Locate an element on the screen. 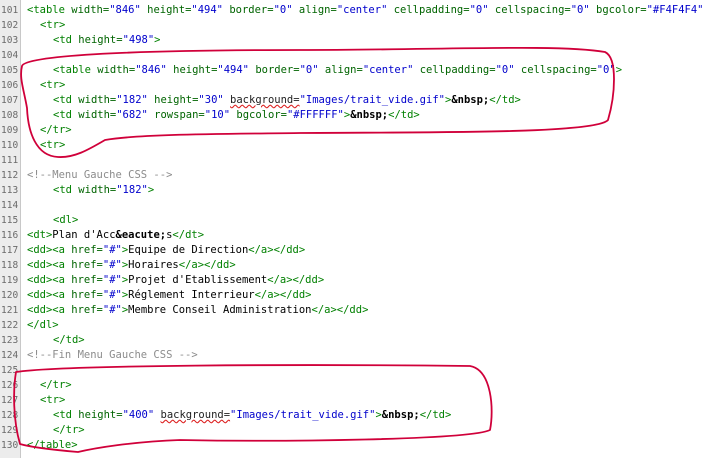  line-number: 114 is located at coordinates (10, 205).